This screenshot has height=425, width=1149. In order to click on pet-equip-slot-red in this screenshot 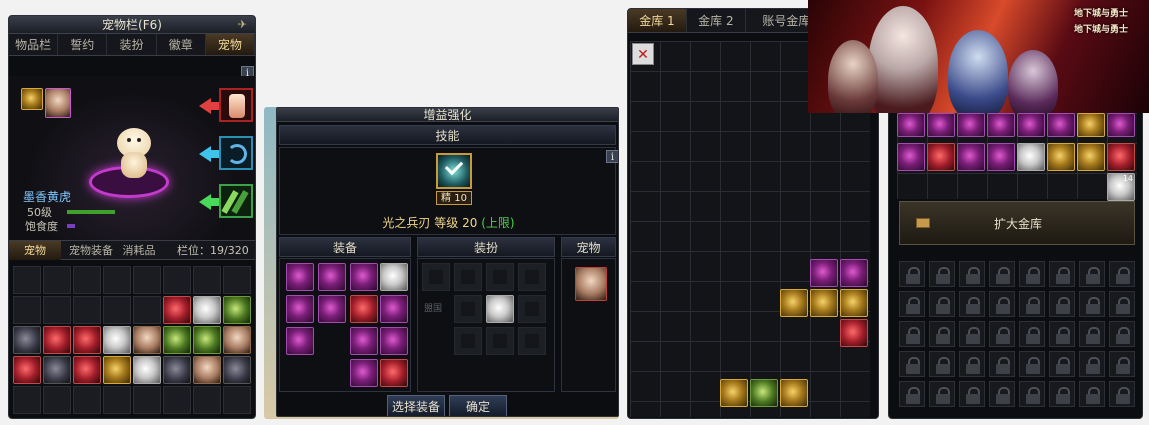, I will do `click(236, 105)`.